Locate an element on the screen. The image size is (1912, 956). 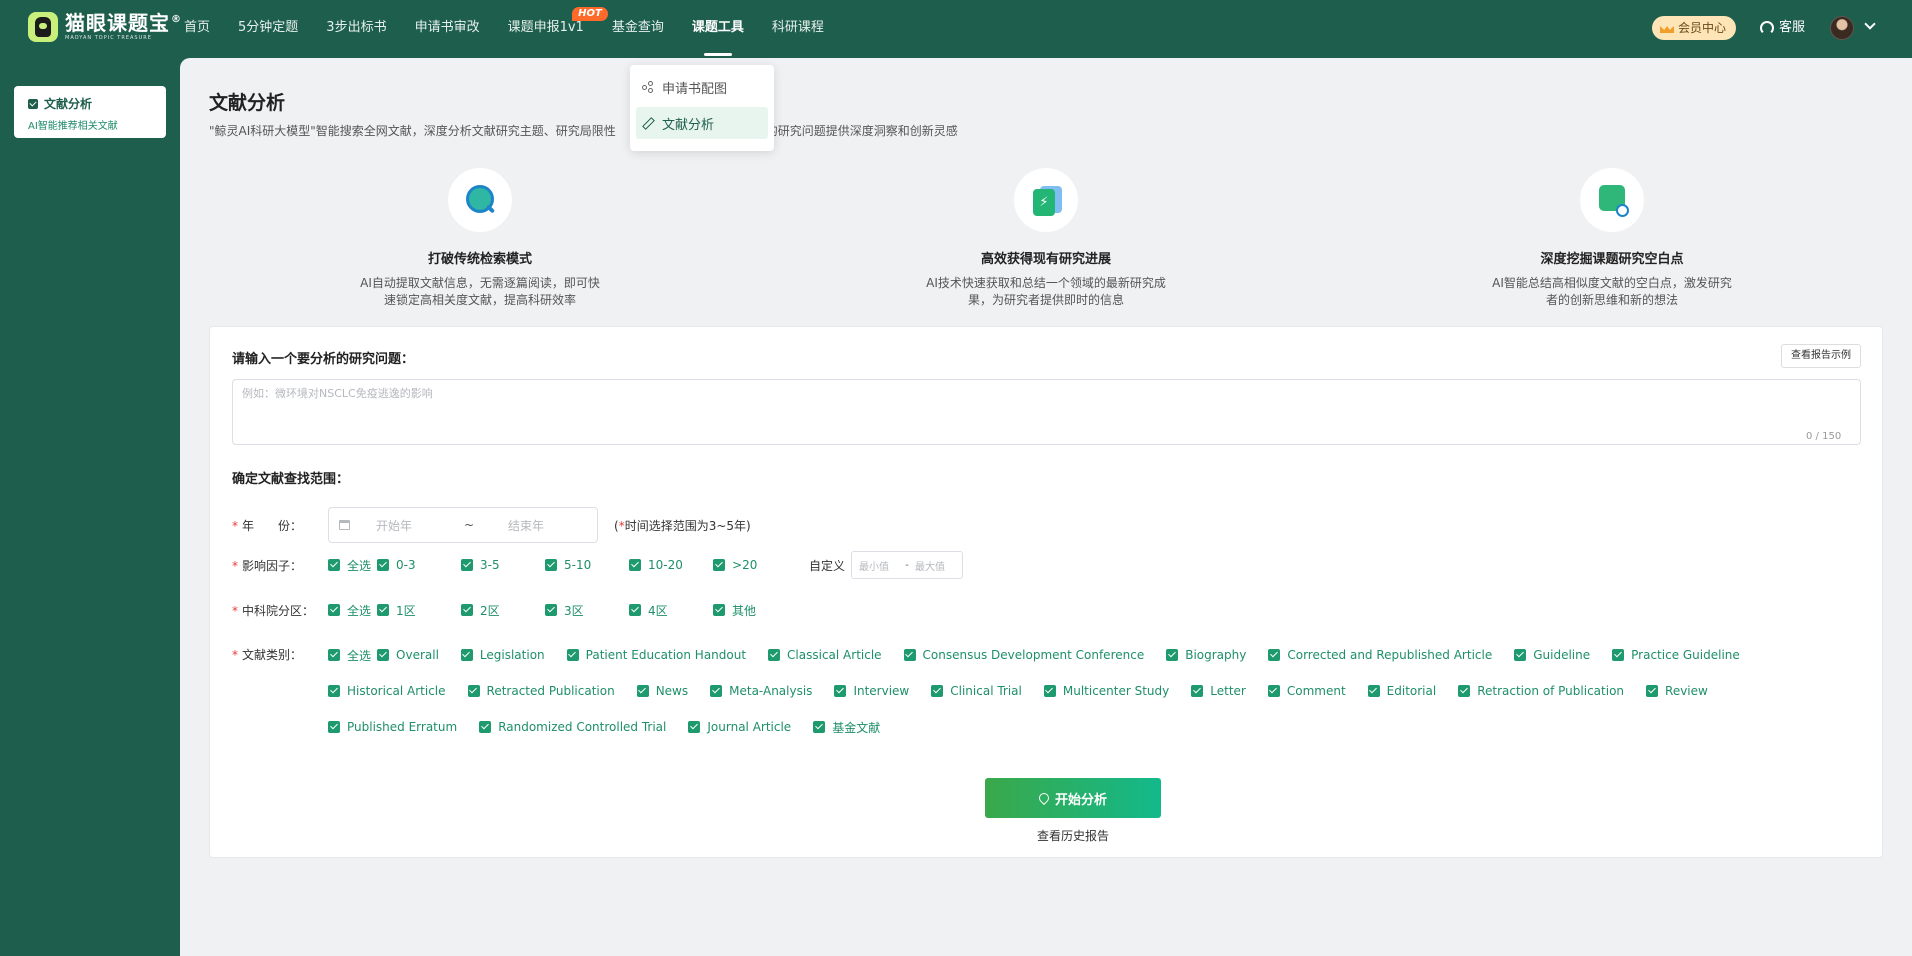
cas-zone-checkbox: 3区 is located at coordinates (576, 610).